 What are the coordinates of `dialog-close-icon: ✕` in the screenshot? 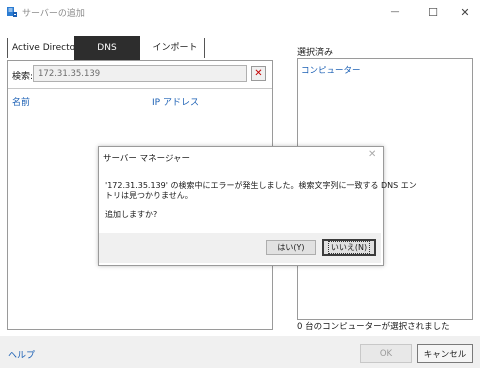 It's located at (372, 154).